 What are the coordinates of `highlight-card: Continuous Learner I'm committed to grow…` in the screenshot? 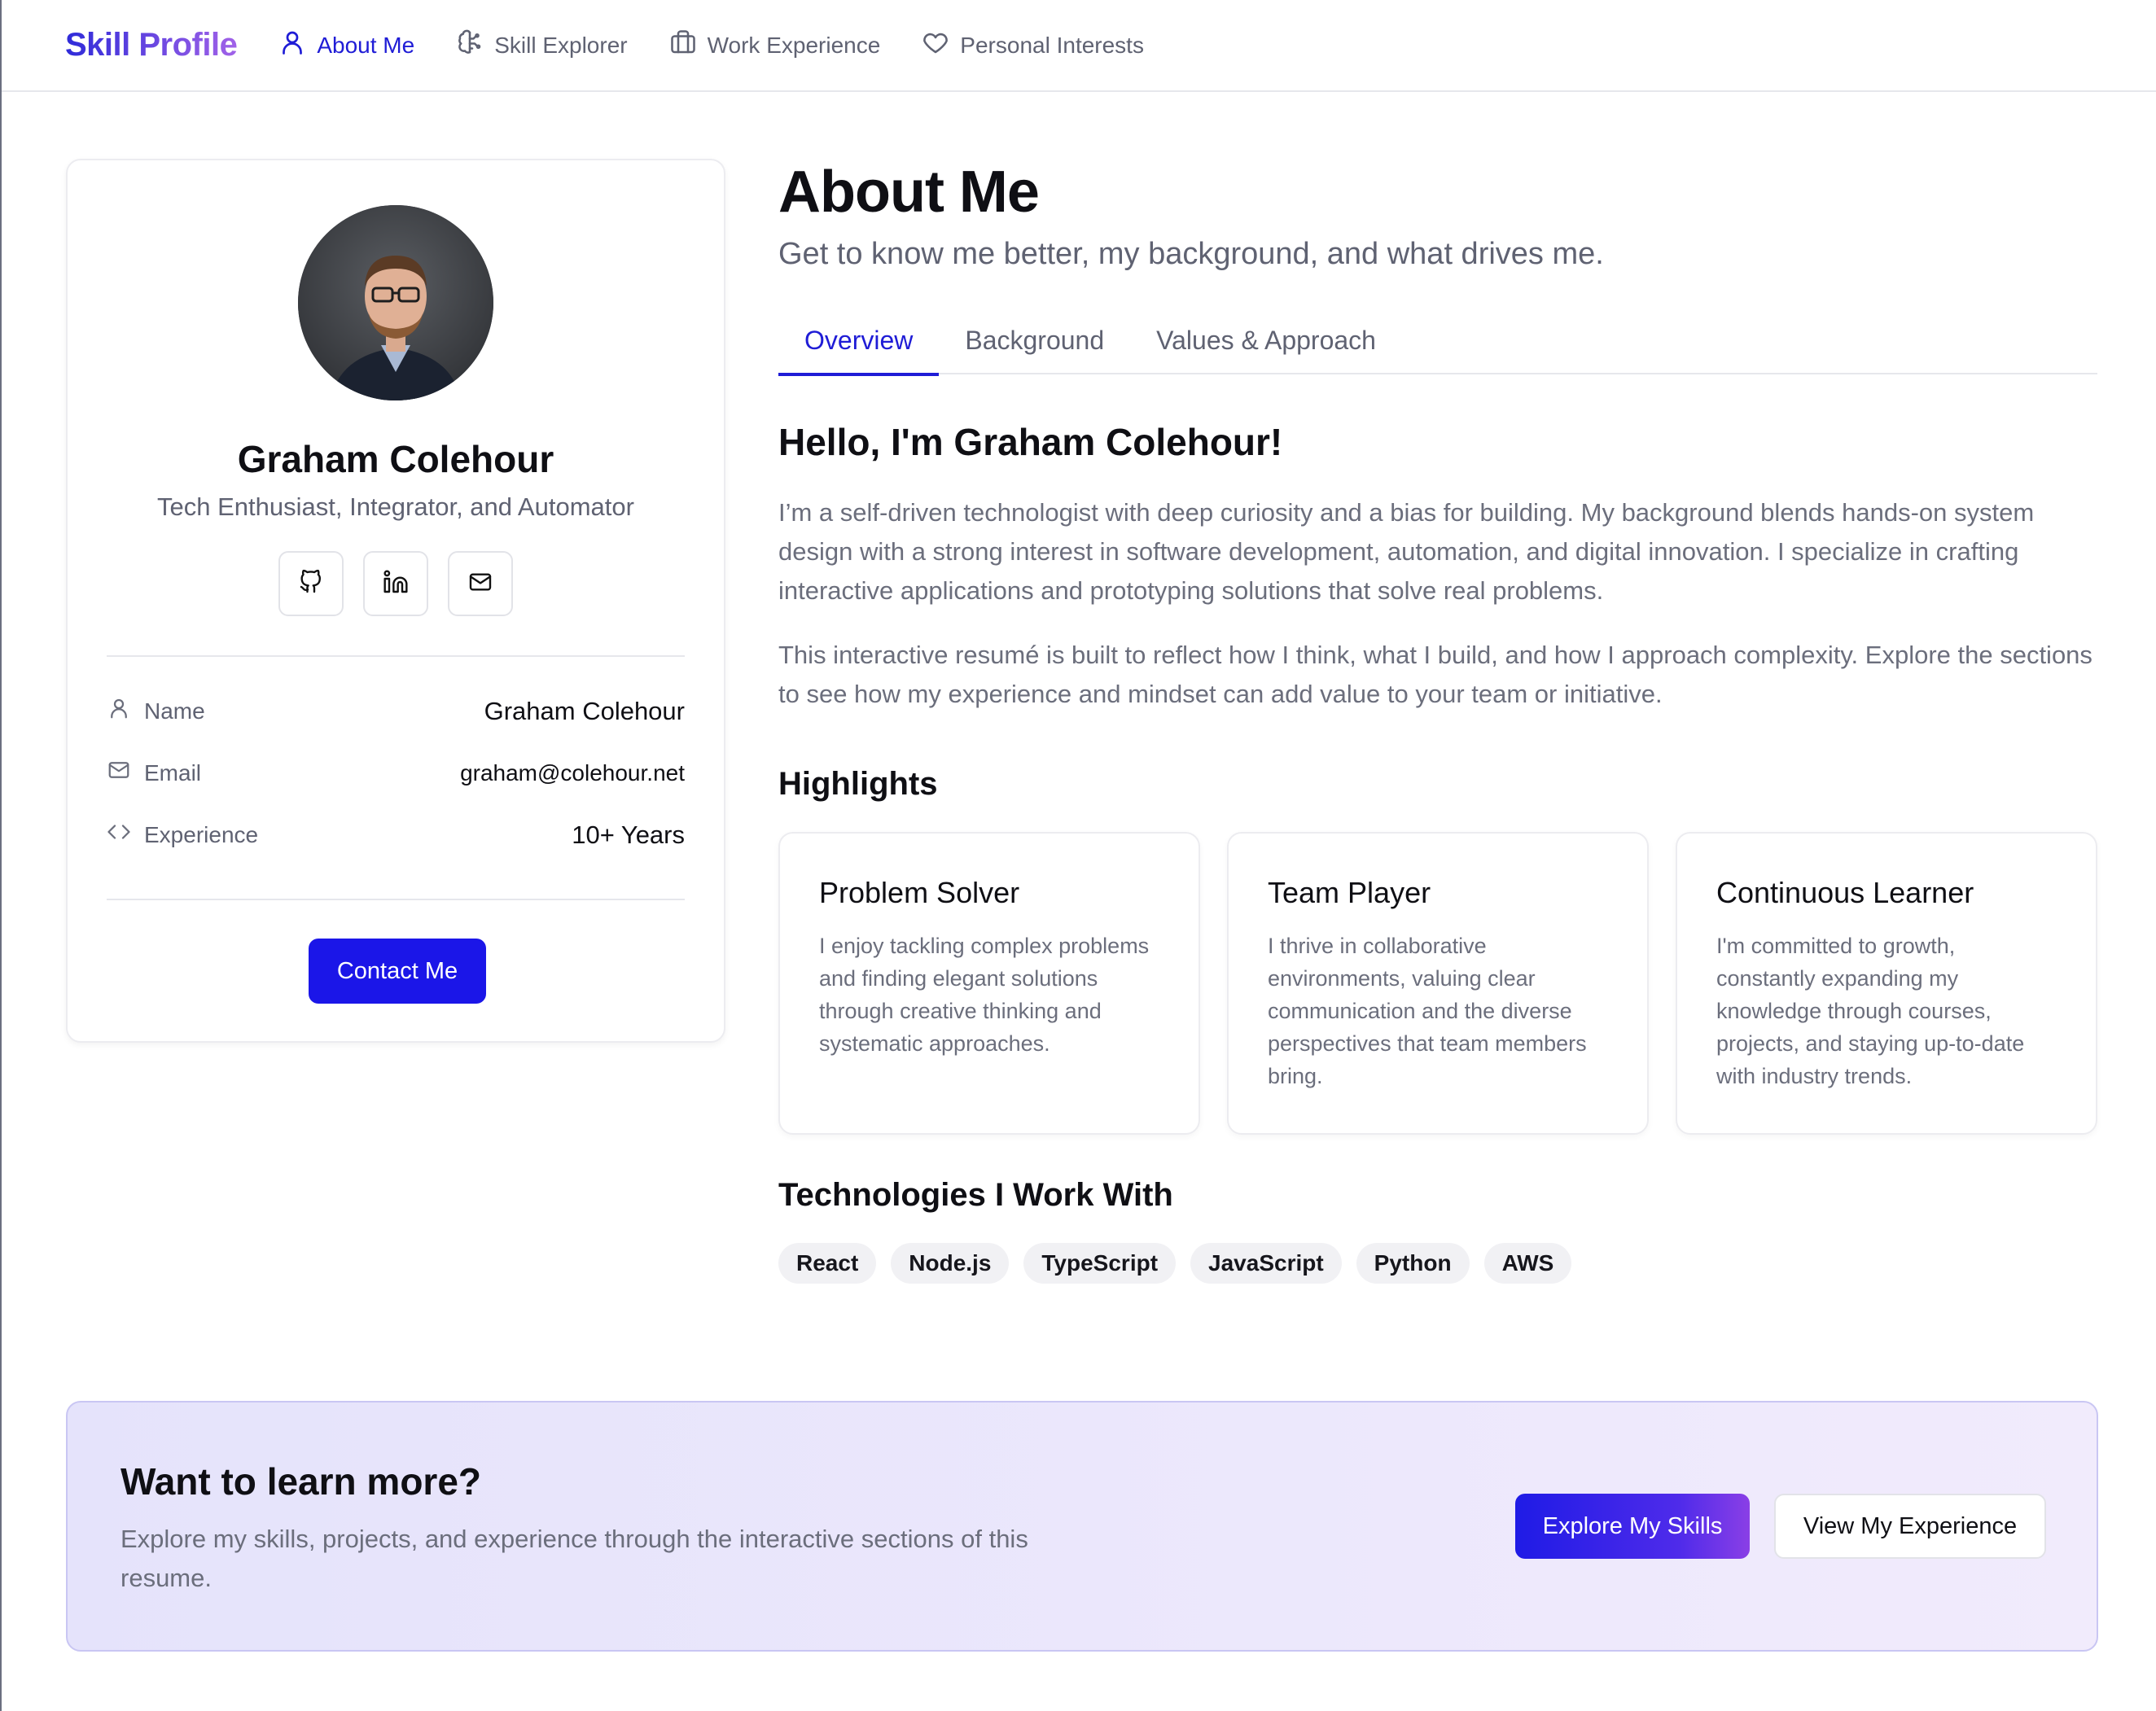 It's located at (1886, 984).